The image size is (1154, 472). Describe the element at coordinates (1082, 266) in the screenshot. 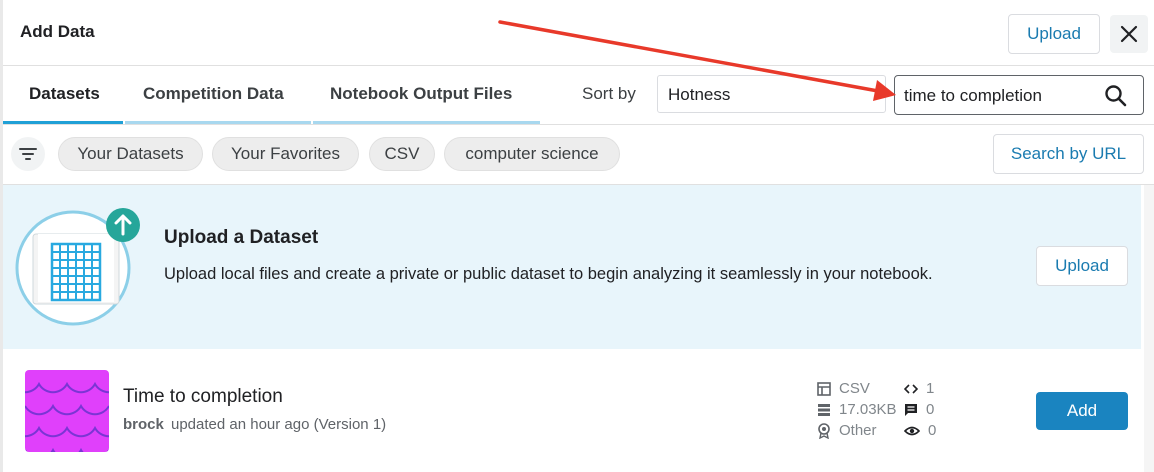

I see `banner-upload-button: Upload` at that location.